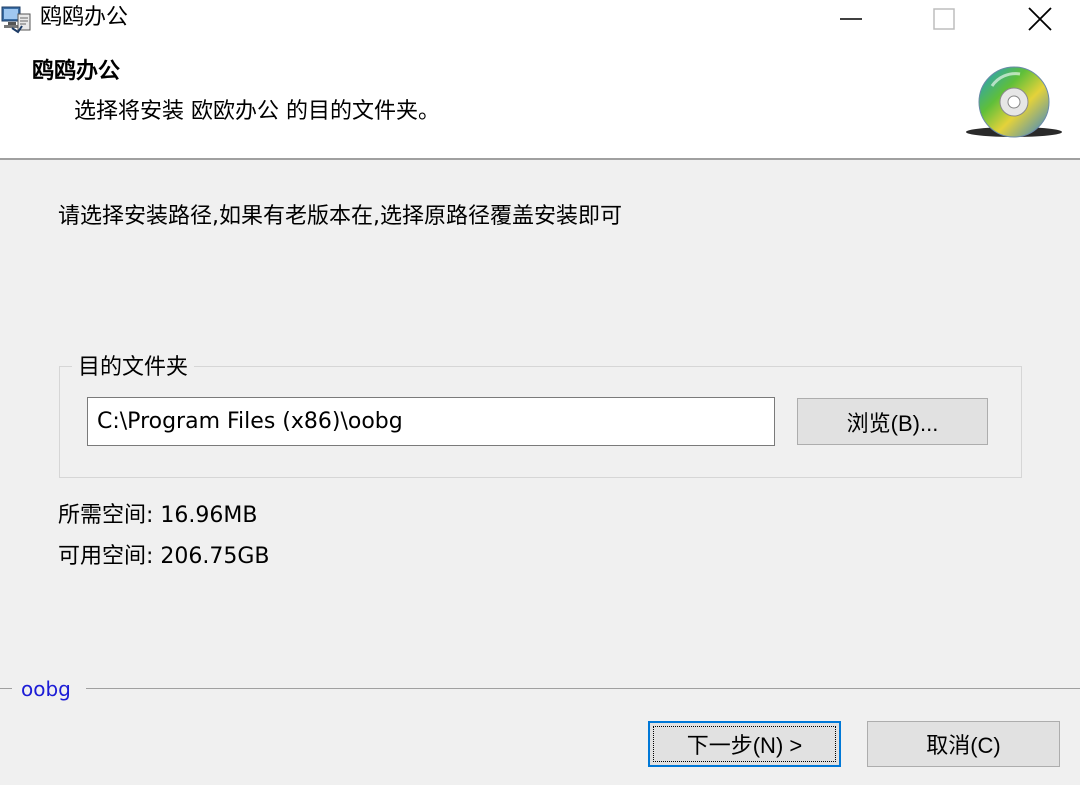 This screenshot has width=1080, height=785. I want to click on header-title: 鸥鸥办公, so click(76, 71).